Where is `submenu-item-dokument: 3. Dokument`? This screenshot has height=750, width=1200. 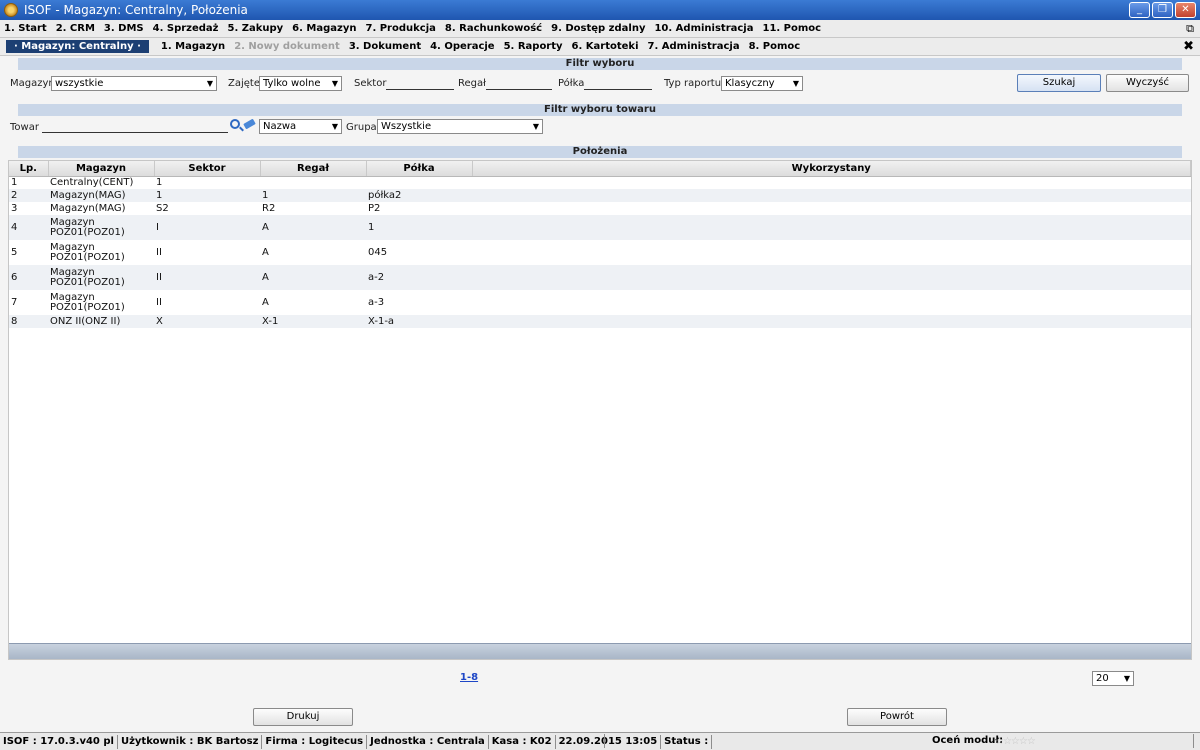 submenu-item-dokument: 3. Dokument is located at coordinates (385, 46).